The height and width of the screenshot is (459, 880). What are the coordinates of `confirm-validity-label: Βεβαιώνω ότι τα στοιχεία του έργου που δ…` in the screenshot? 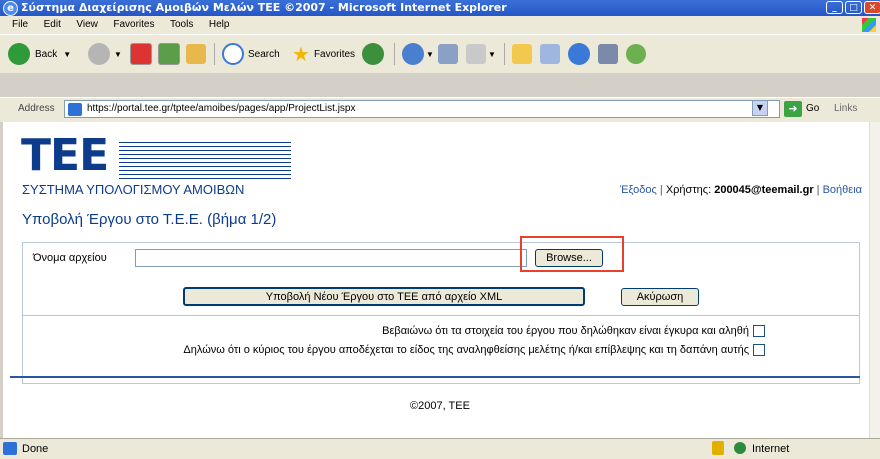 It's located at (565, 331).